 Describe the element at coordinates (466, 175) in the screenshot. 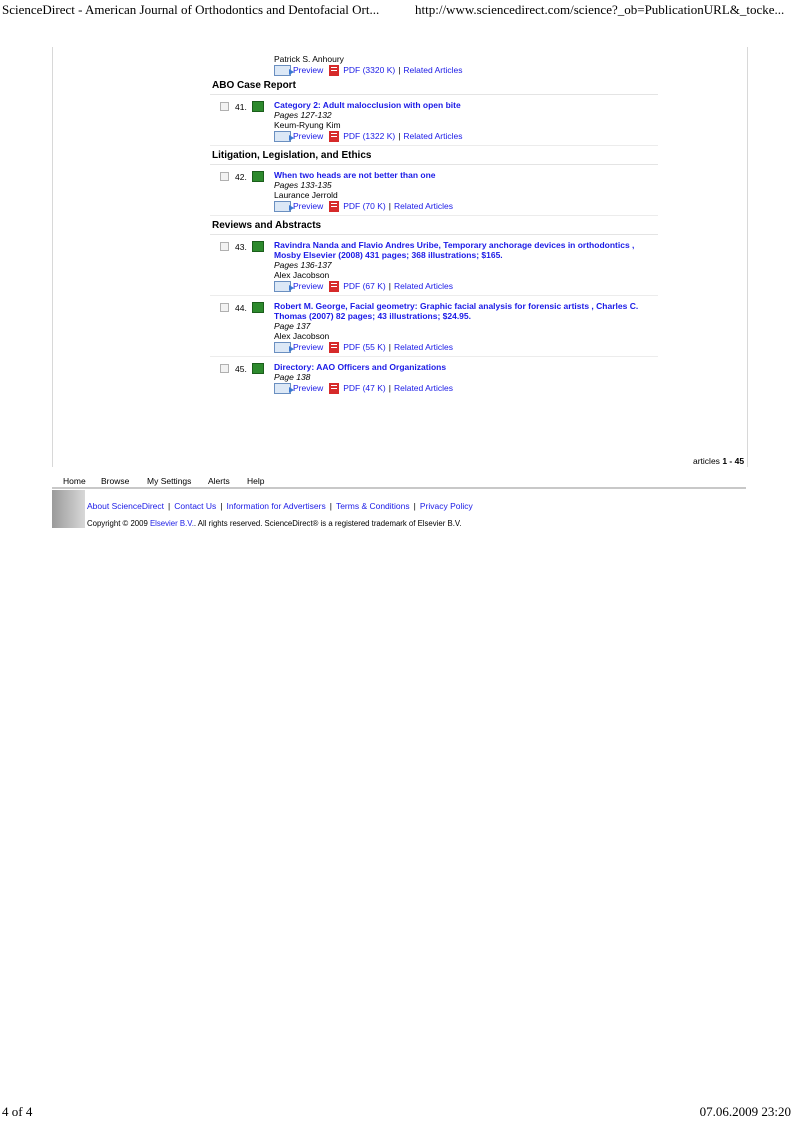

I see `article-title-link: When two heads are not better than one` at that location.